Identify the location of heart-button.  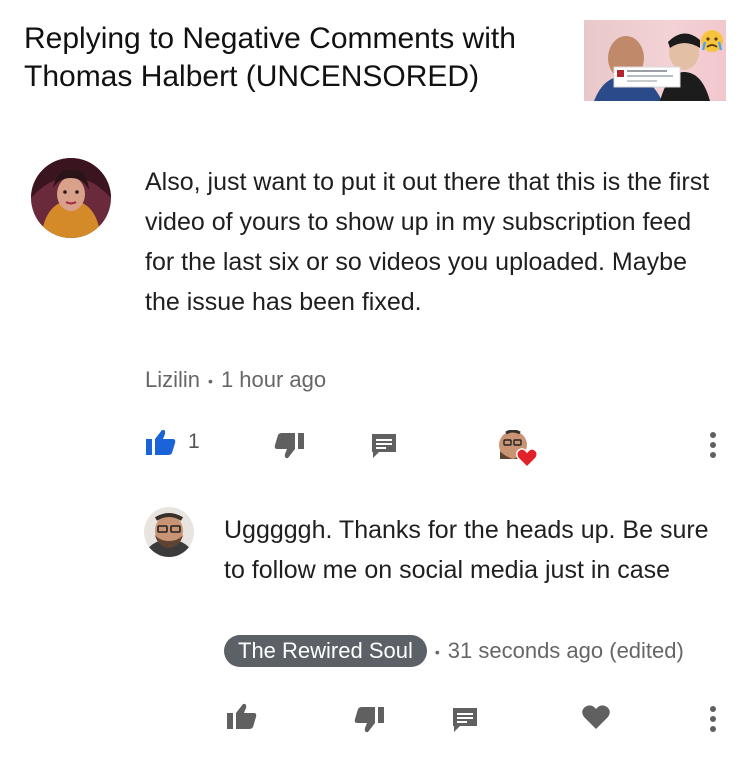
(596, 717).